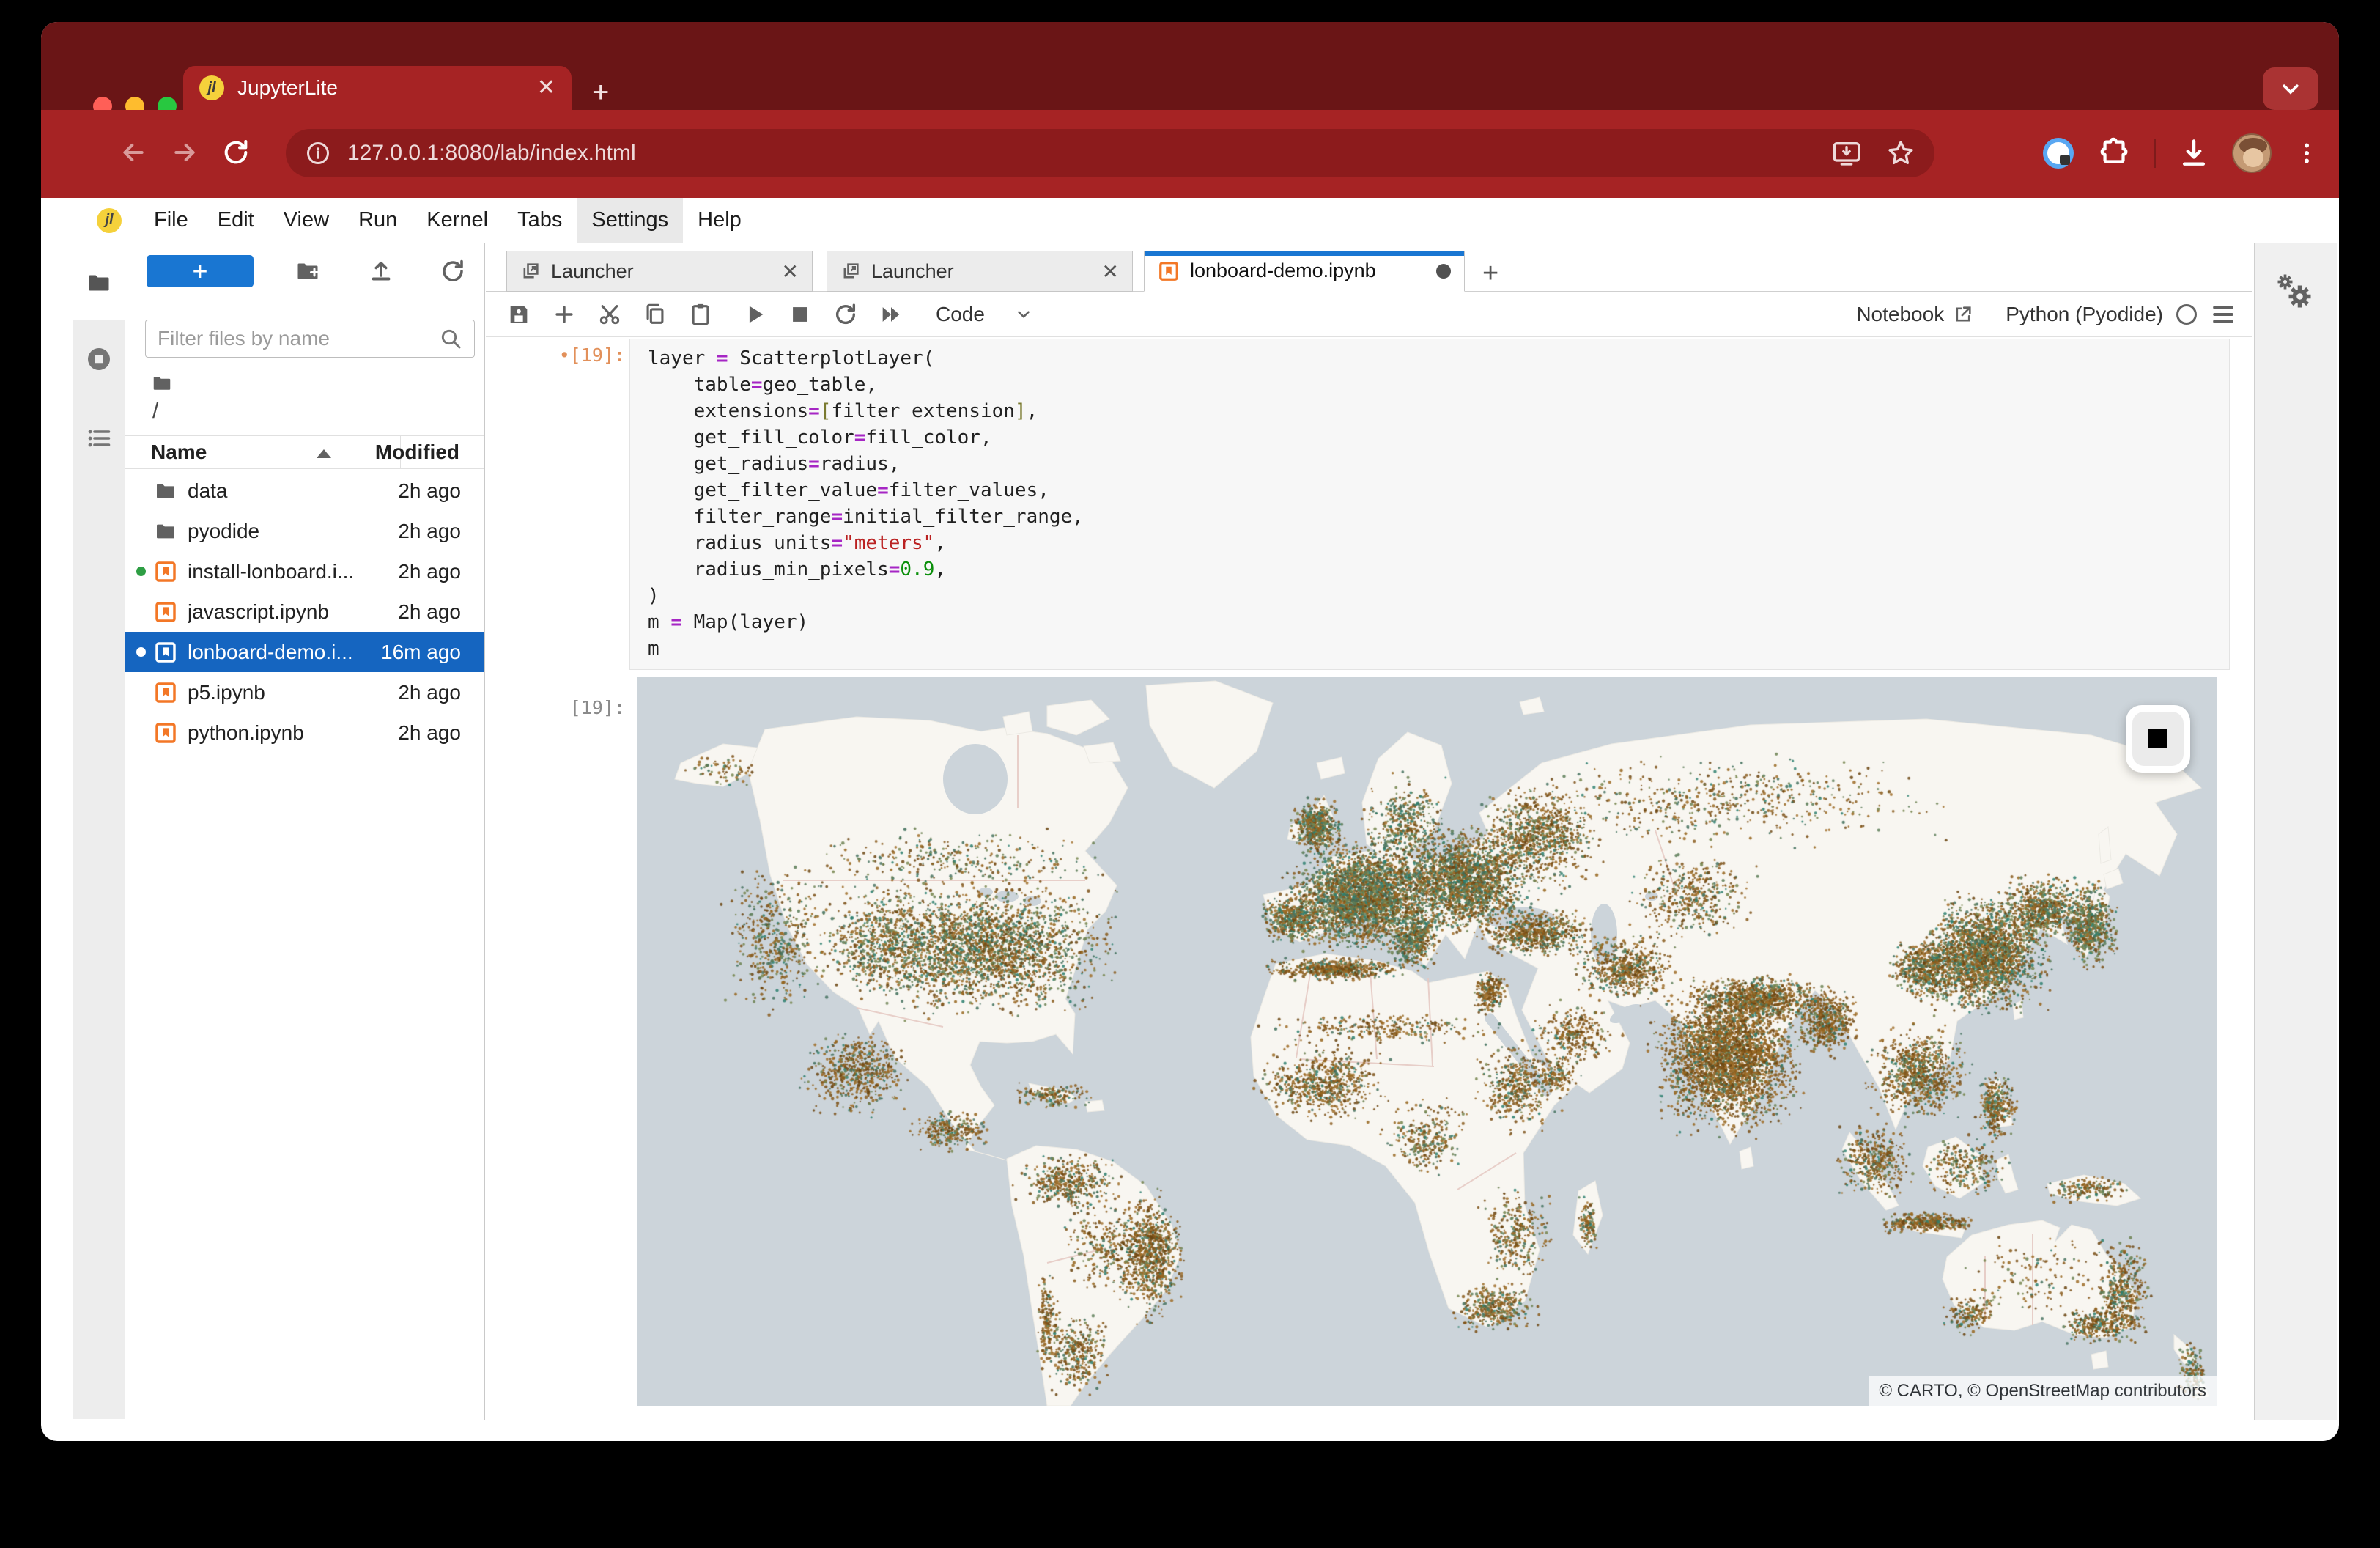  What do you see at coordinates (99, 283) in the screenshot?
I see `file-browser-icon` at bounding box center [99, 283].